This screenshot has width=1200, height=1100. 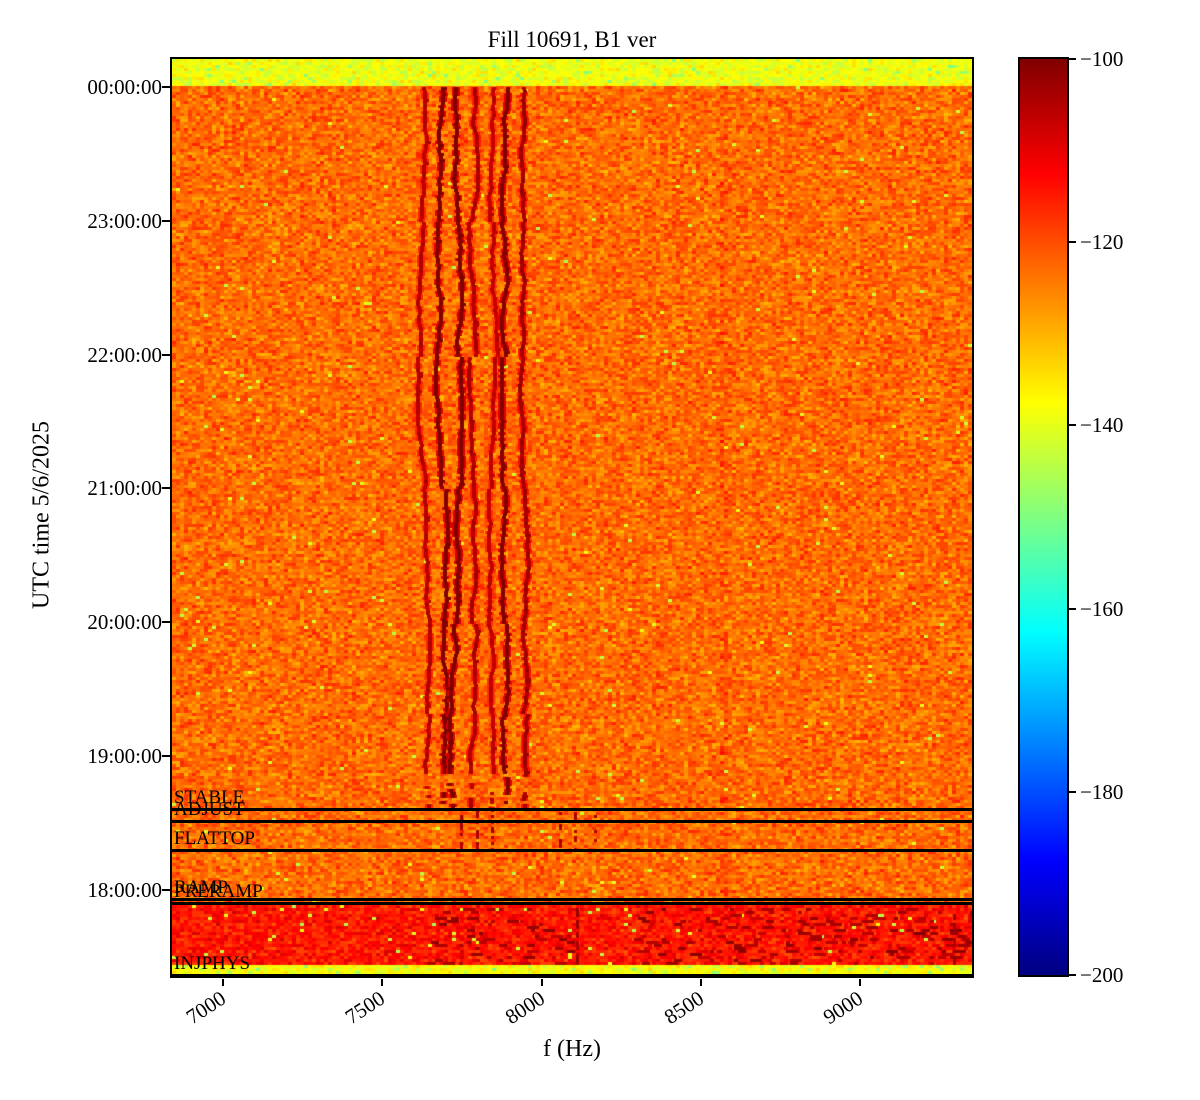 I want to click on beam-mode-label: FLATTOP, so click(x=214, y=838).